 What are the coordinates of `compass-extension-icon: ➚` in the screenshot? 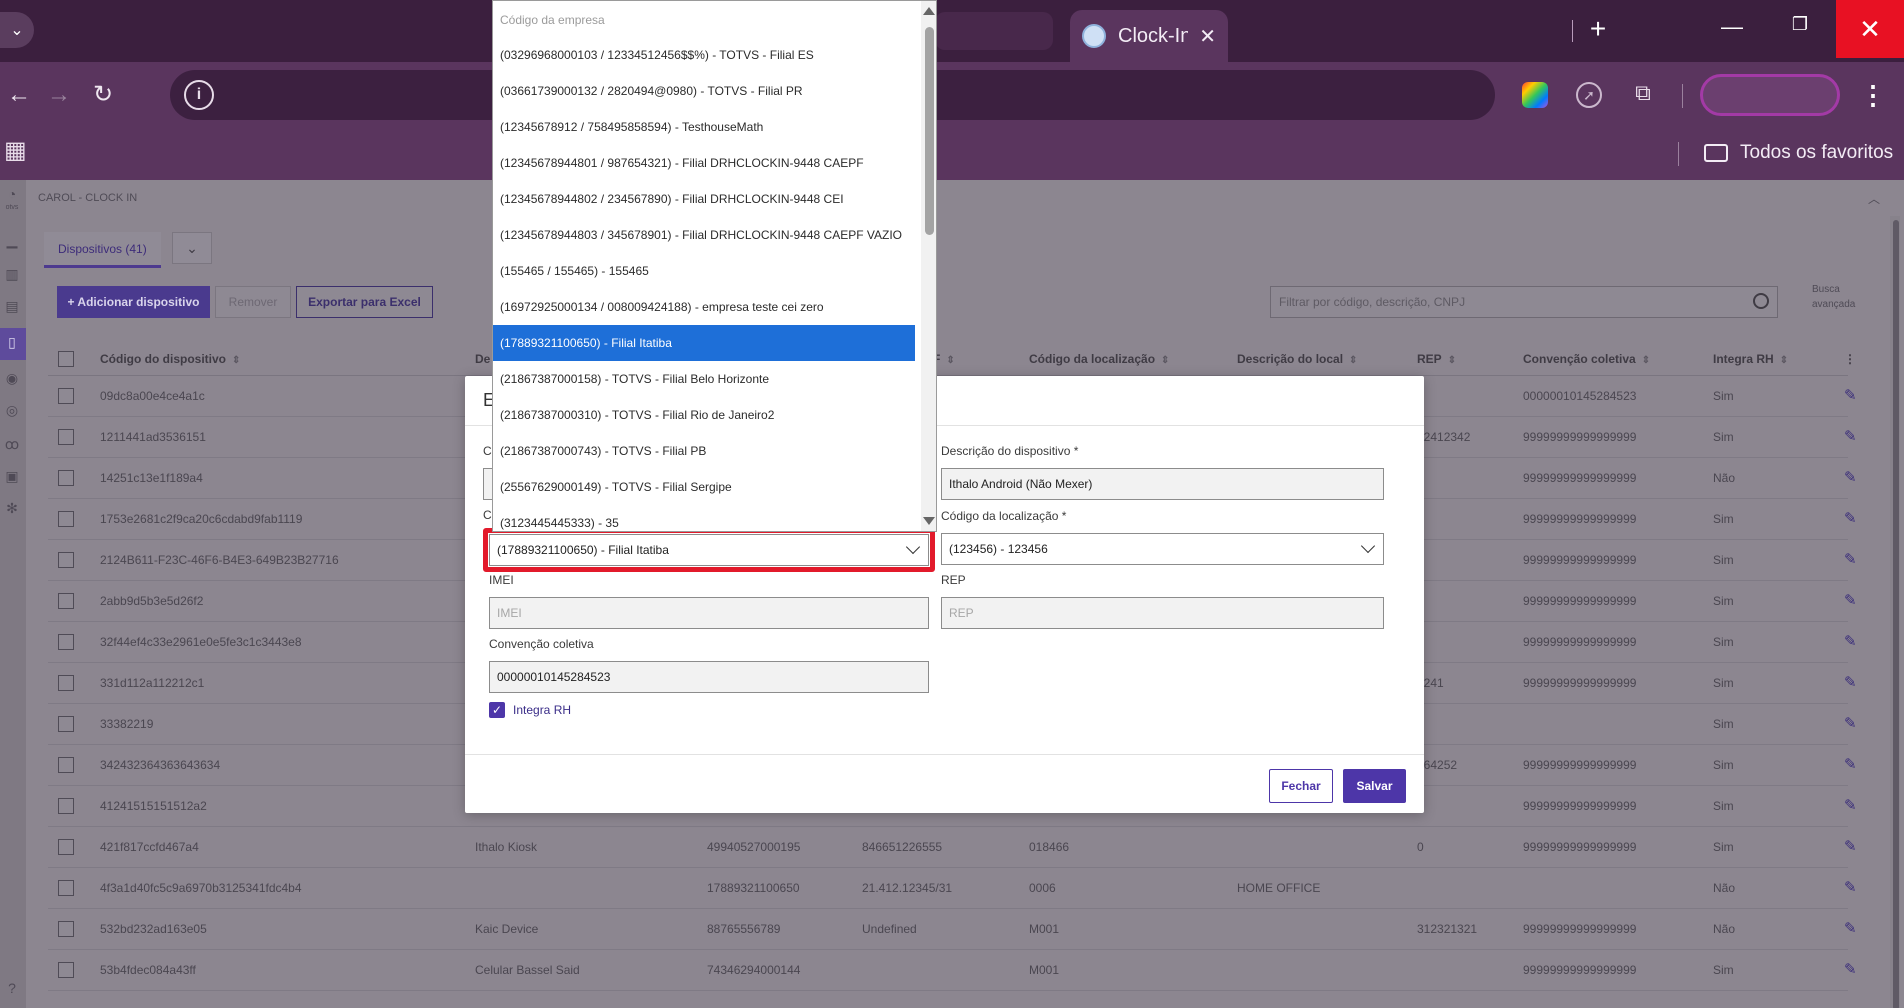 It's located at (1589, 95).